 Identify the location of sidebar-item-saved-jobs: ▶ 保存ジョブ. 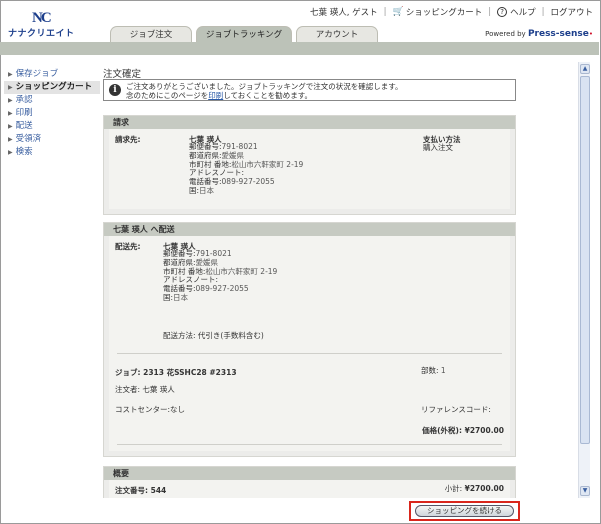
(52, 74).